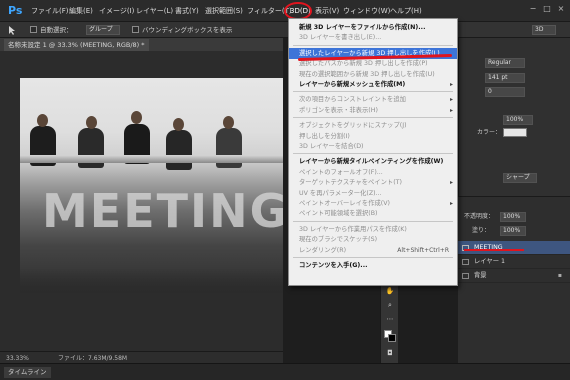  What do you see at coordinates (13, 30) in the screenshot?
I see `move-tool-icon` at bounding box center [13, 30].